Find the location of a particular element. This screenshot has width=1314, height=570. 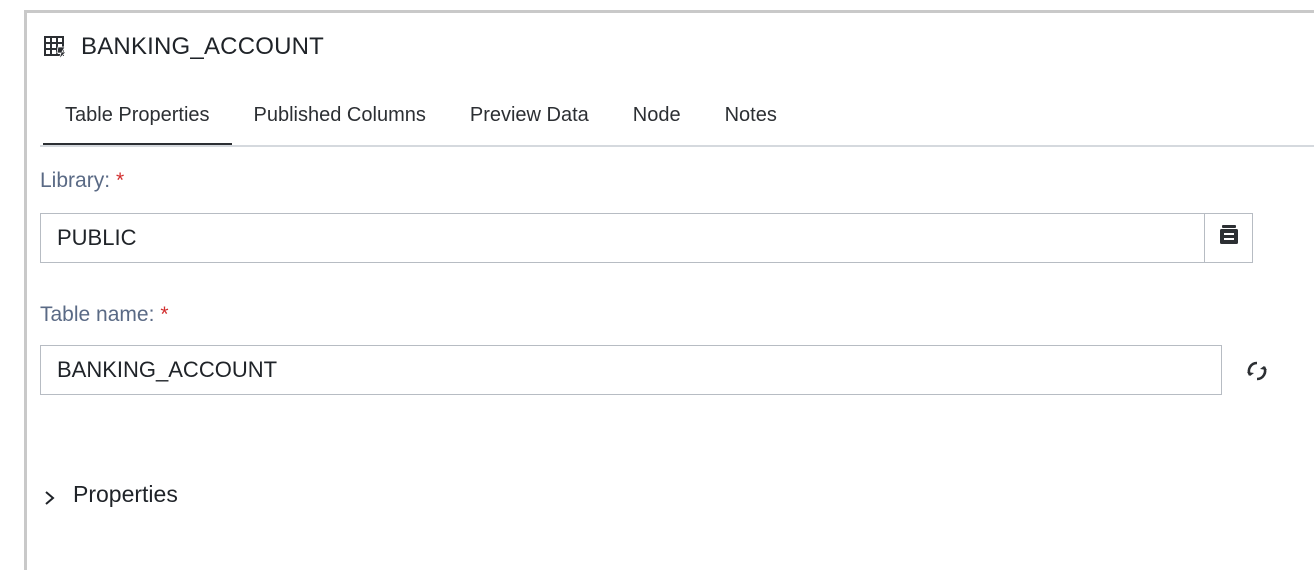

library-label: Library: * is located at coordinates (82, 181).